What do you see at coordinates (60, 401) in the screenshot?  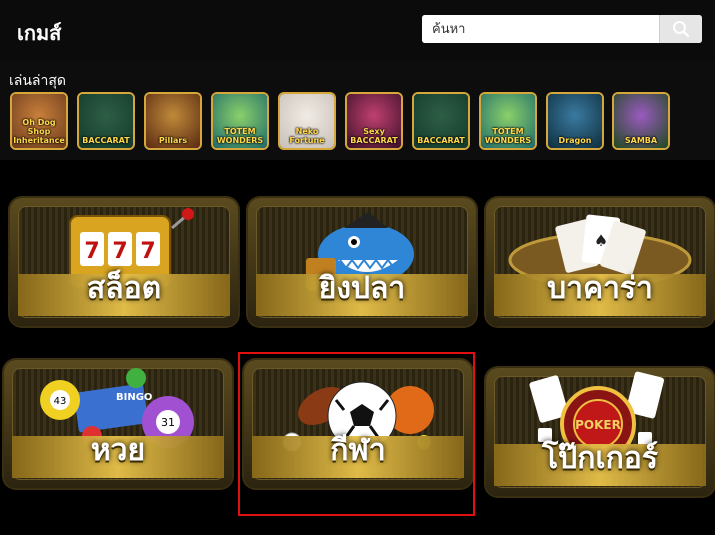 I see `svg-text: 43` at bounding box center [60, 401].